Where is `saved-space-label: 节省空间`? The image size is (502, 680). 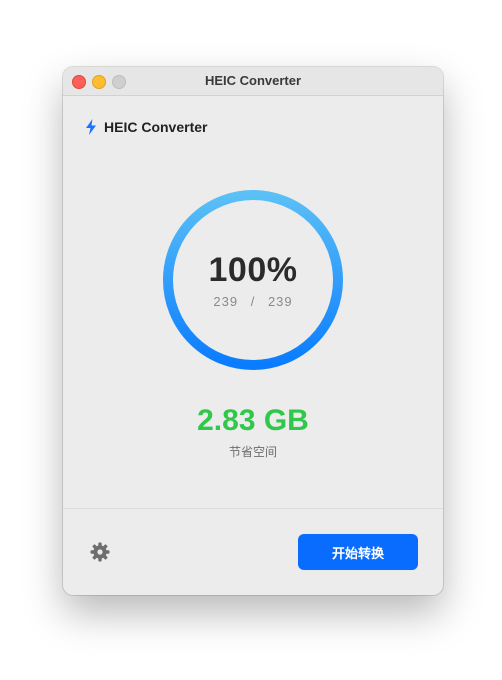 saved-space-label: 节省空间 is located at coordinates (252, 452).